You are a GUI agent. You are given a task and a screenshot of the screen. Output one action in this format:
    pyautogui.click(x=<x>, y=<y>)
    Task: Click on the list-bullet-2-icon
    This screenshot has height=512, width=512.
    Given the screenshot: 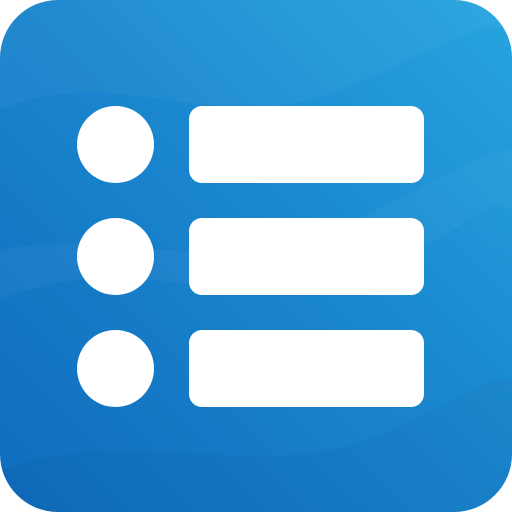 What is the action you would take?
    pyautogui.click(x=115, y=256)
    